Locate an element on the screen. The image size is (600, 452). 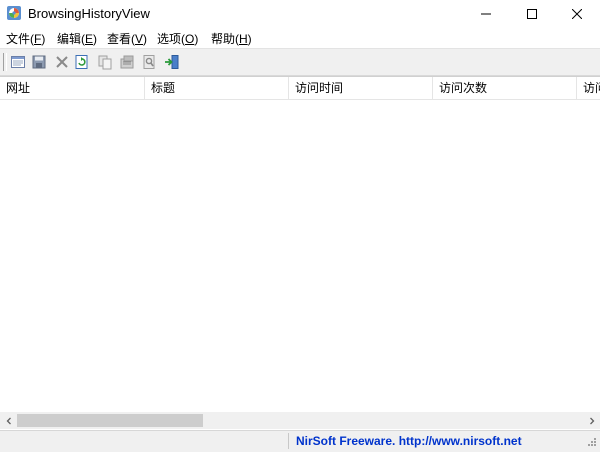
menu-view: 查看(V) is located at coordinates (127, 38).